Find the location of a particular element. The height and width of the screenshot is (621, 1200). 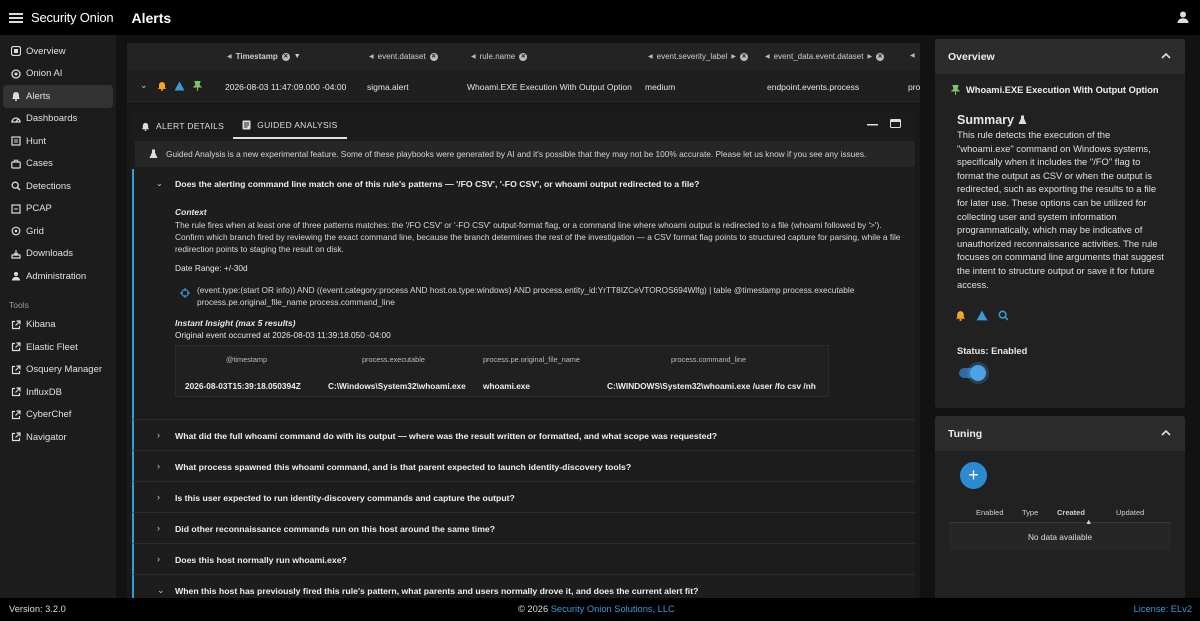

chevron-down-icon: ⌄ is located at coordinates (159, 183).